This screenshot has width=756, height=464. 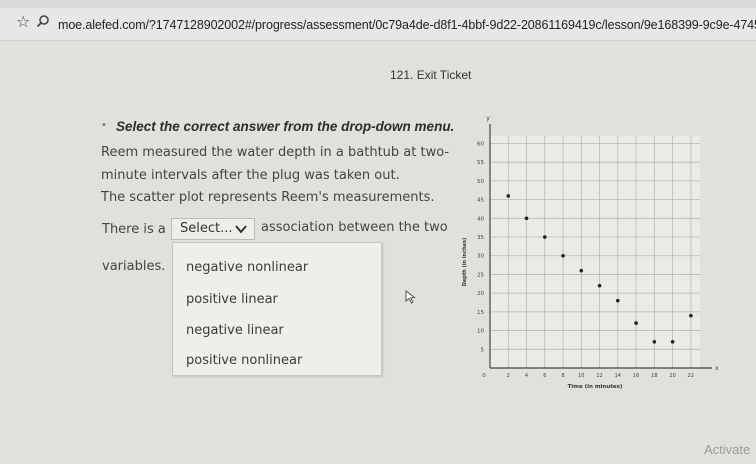 I want to click on bookmark-star-icon: ☆, so click(x=23, y=22).